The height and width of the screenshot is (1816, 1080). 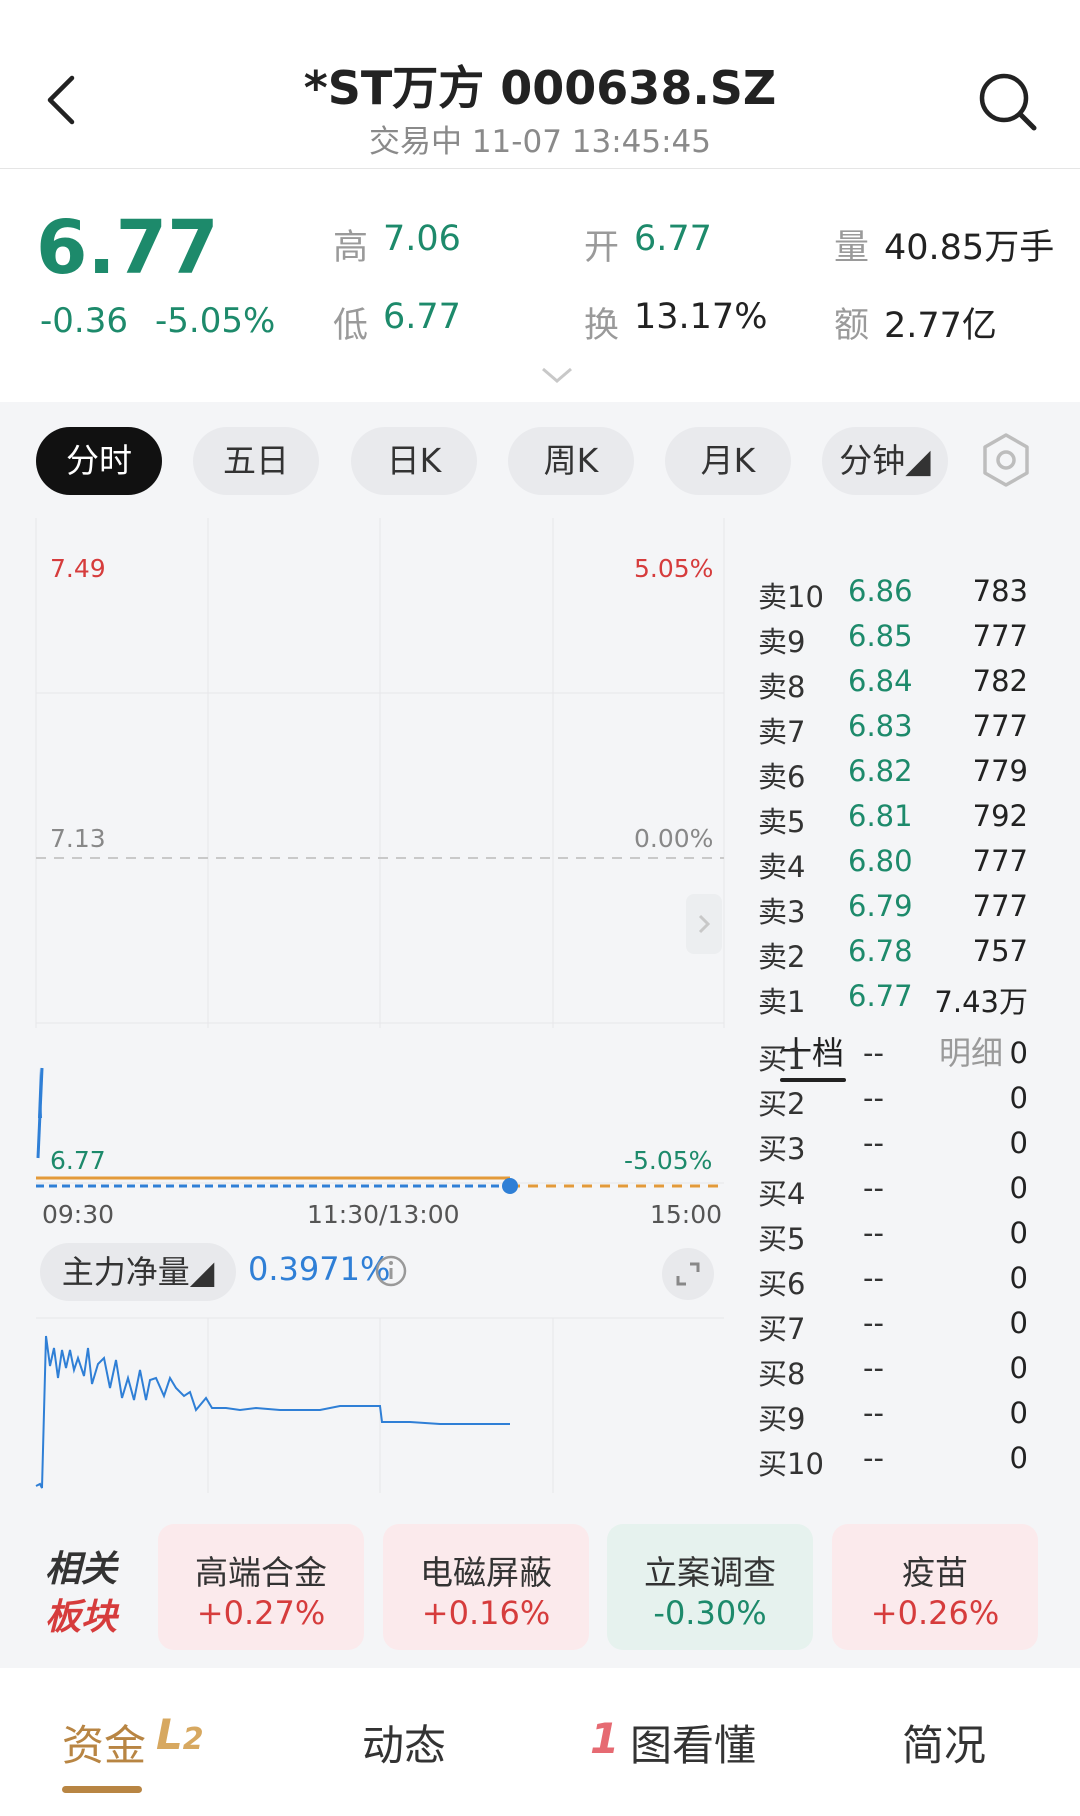 I want to click on open-value: 6.77, so click(x=673, y=239).